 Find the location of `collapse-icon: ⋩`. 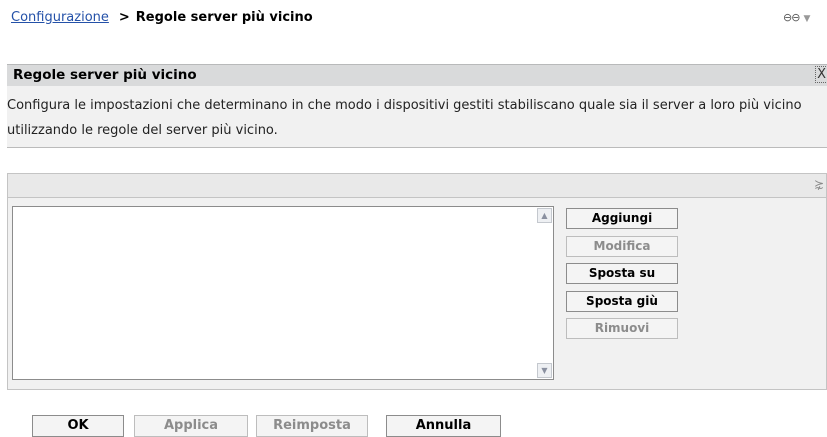

collapse-icon: ⋩ is located at coordinates (819, 184).